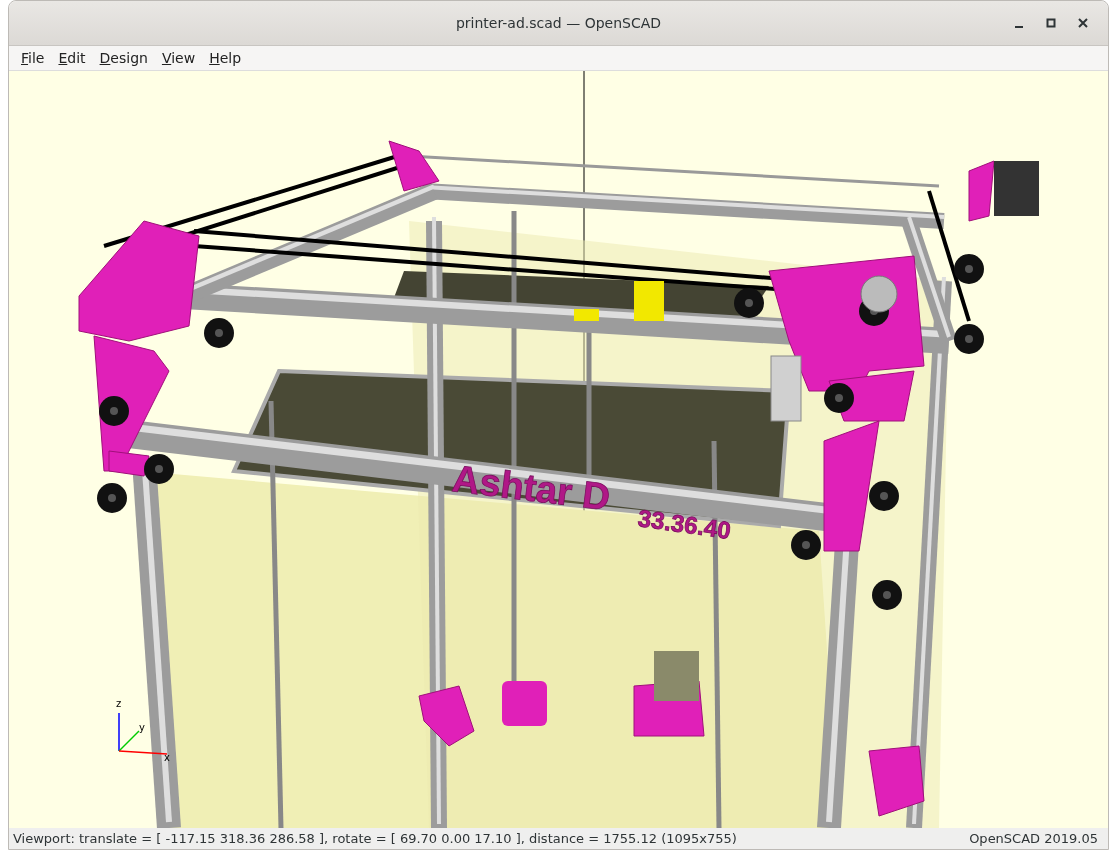 This screenshot has height=857, width=1115. What do you see at coordinates (684, 524) in the screenshot?
I see `model-text: 33.36.40` at bounding box center [684, 524].